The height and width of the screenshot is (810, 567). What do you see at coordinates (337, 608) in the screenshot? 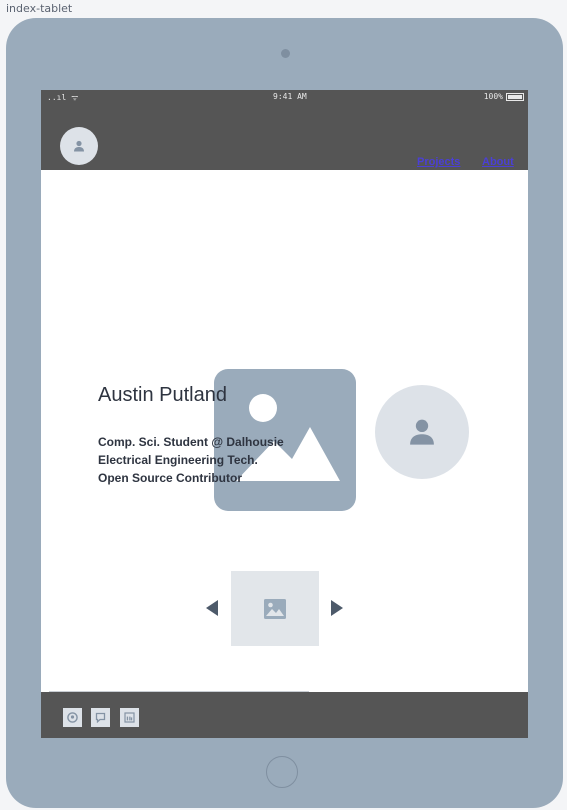
I see `carousel-next-icon` at bounding box center [337, 608].